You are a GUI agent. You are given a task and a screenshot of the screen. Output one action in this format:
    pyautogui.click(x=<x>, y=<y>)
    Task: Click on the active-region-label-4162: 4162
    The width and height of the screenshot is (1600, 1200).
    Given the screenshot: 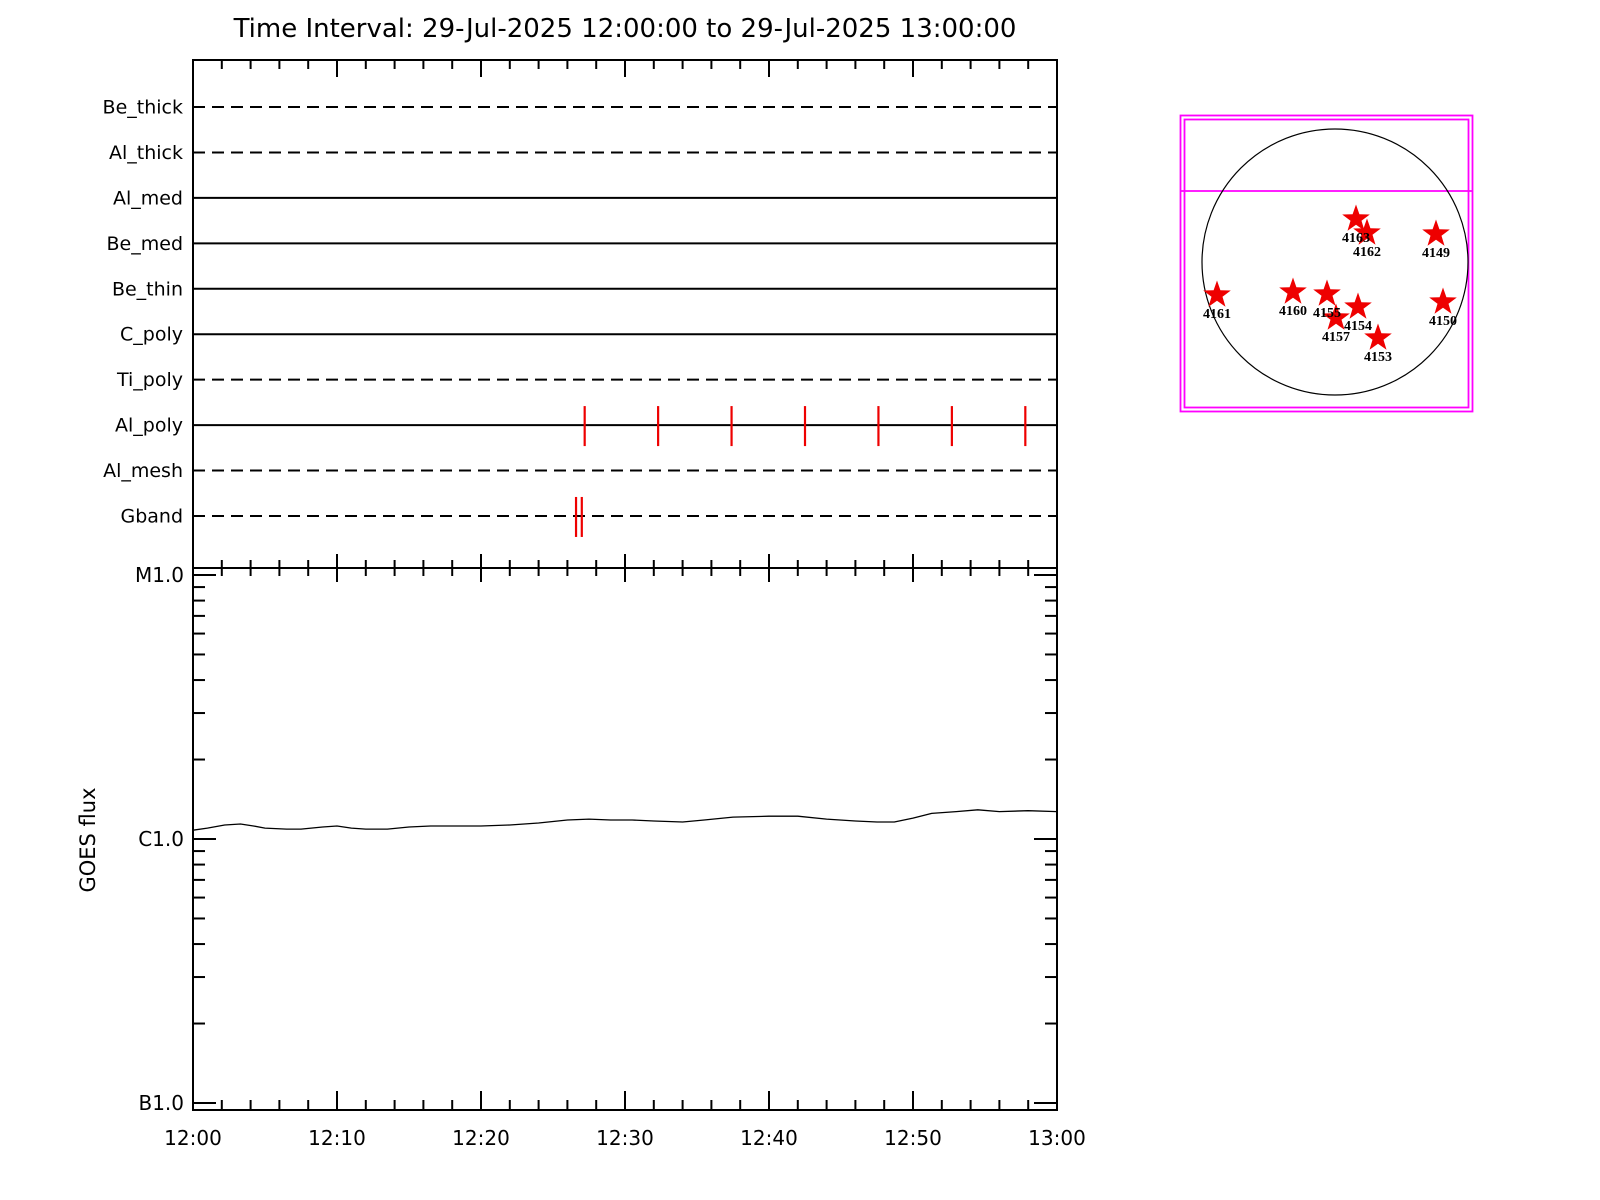 What is the action you would take?
    pyautogui.click(x=1367, y=252)
    